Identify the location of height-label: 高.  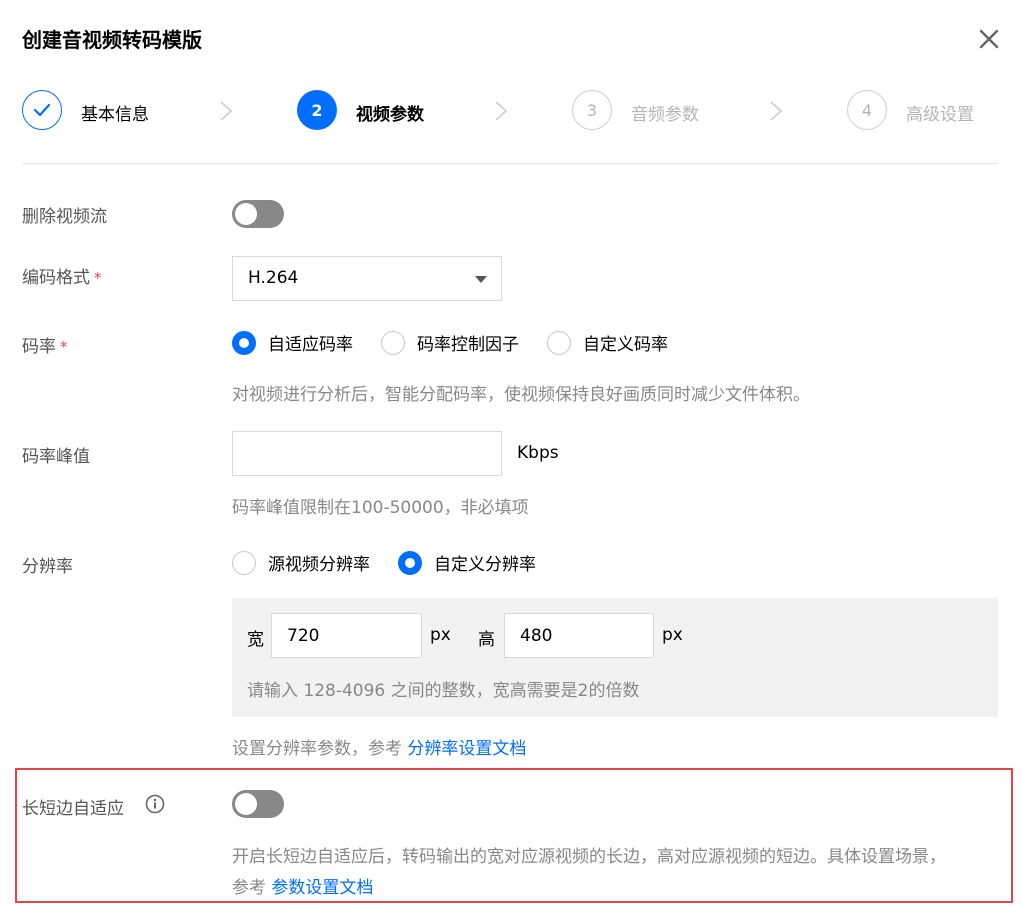
(486, 640).